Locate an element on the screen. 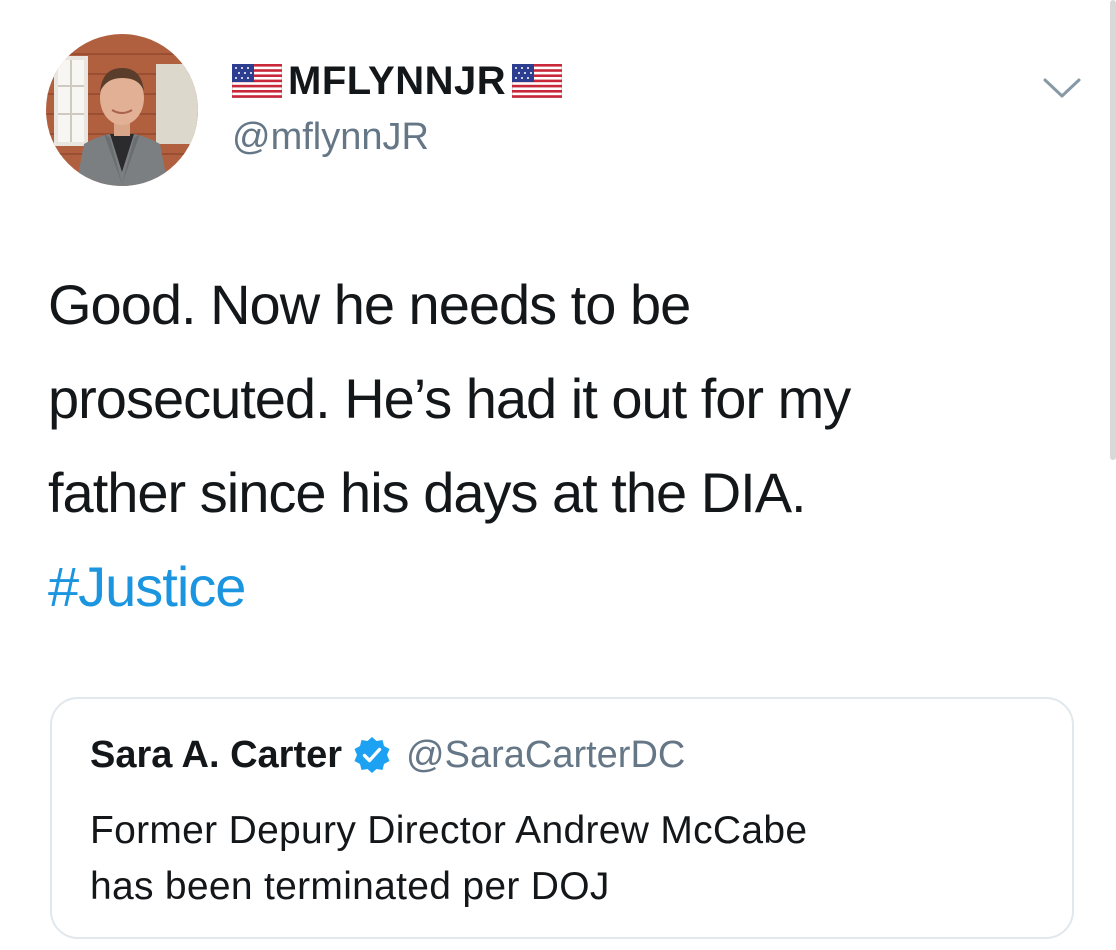 The width and height of the screenshot is (1116, 950). avatar is located at coordinates (122, 110).